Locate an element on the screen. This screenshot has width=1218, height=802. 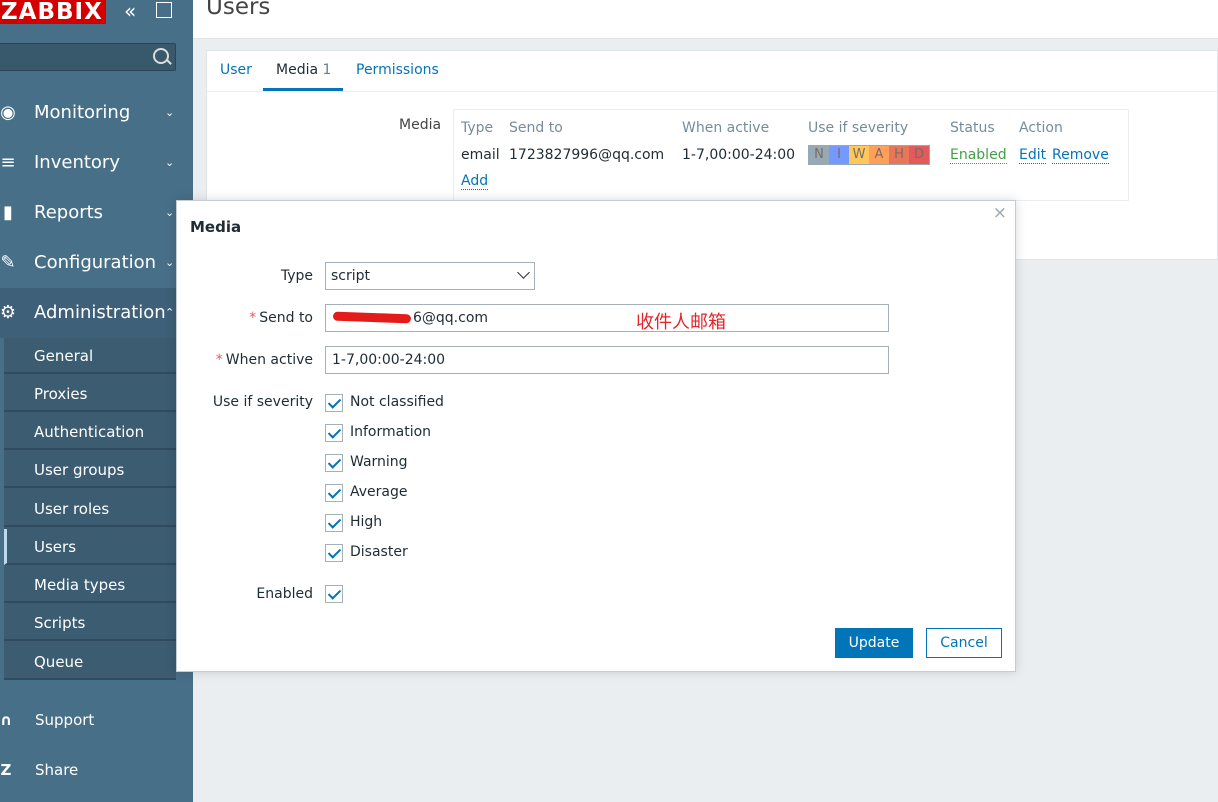
menu-reports: ▮ Reports ⌄ is located at coordinates (96, 213).